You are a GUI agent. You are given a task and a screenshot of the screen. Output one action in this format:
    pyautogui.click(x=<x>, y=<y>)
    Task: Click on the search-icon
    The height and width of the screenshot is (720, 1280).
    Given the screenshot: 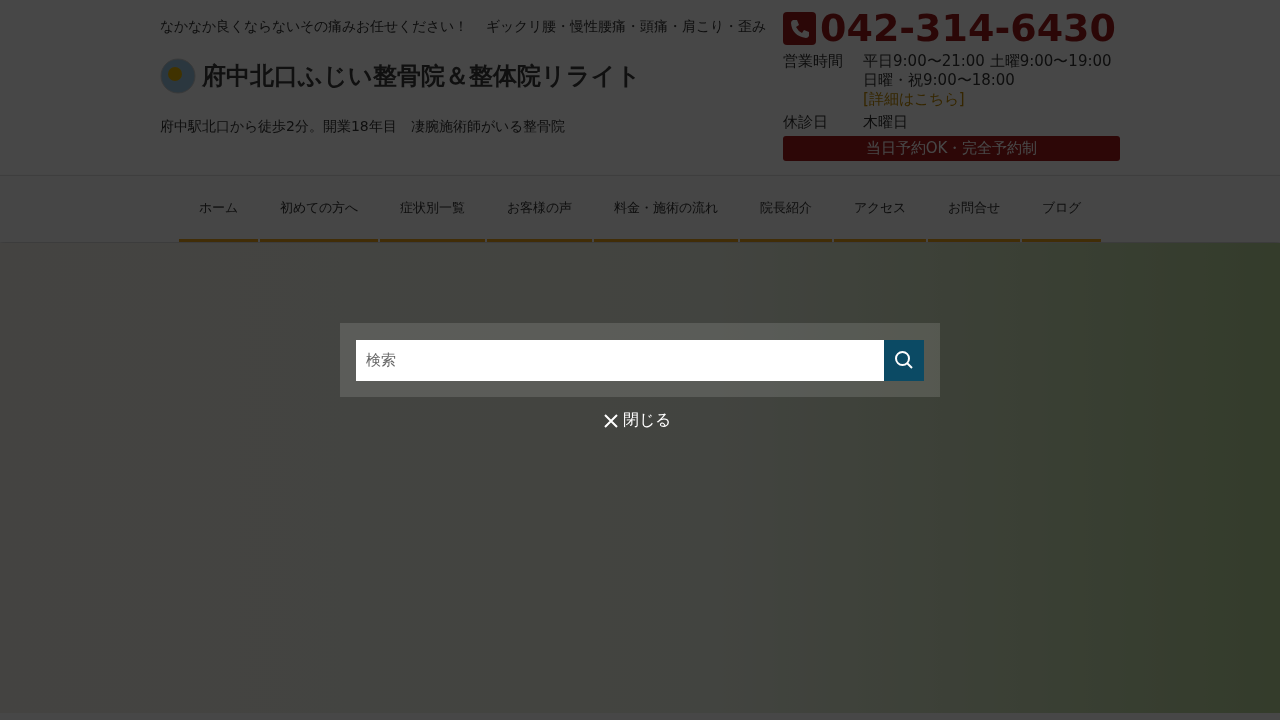 What is the action you would take?
    pyautogui.click(x=904, y=360)
    